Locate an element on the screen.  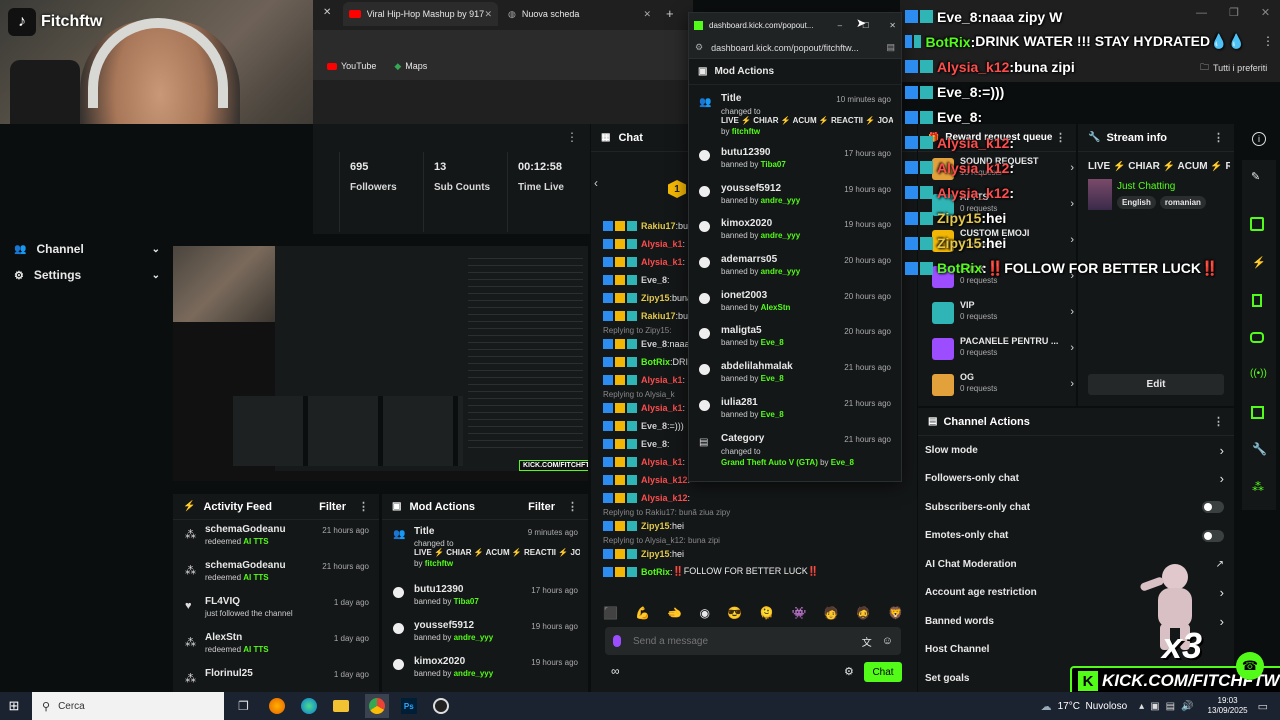
filter-button: Filter is located at coordinates (332, 507).